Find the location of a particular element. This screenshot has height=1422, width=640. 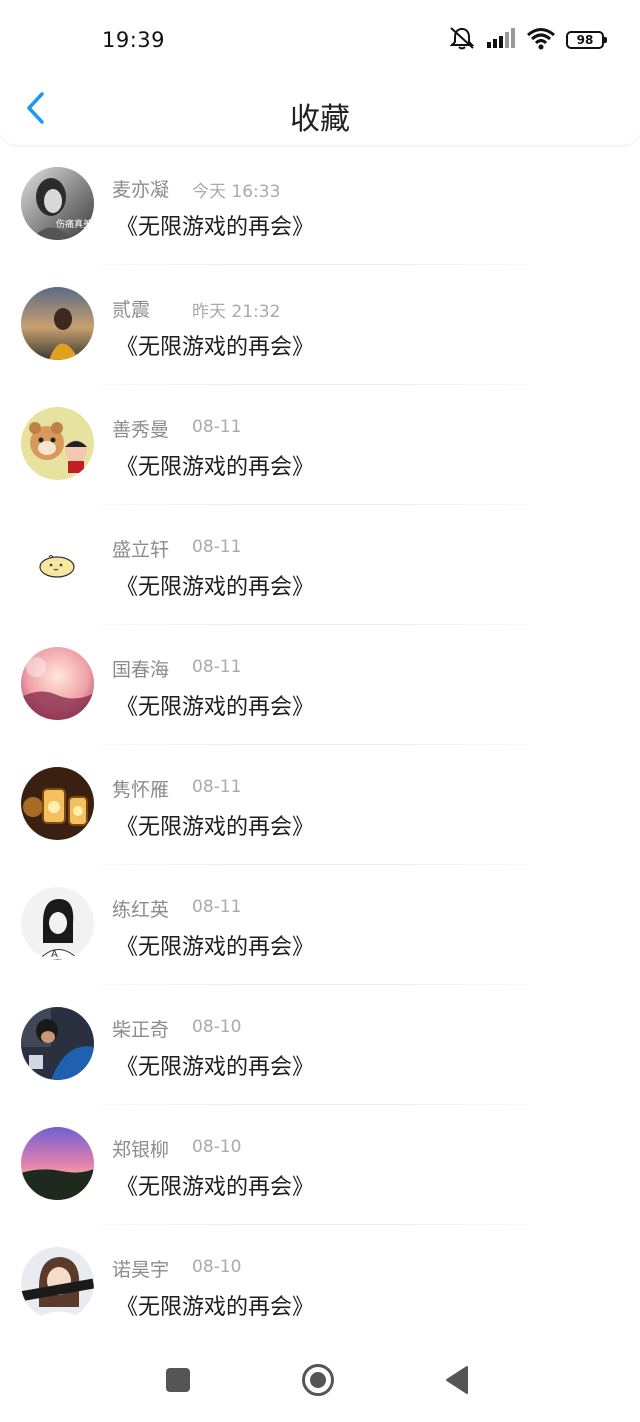

list-item: 盛立轩 08-11 《无限游戏的再会》 is located at coordinates (320, 565).